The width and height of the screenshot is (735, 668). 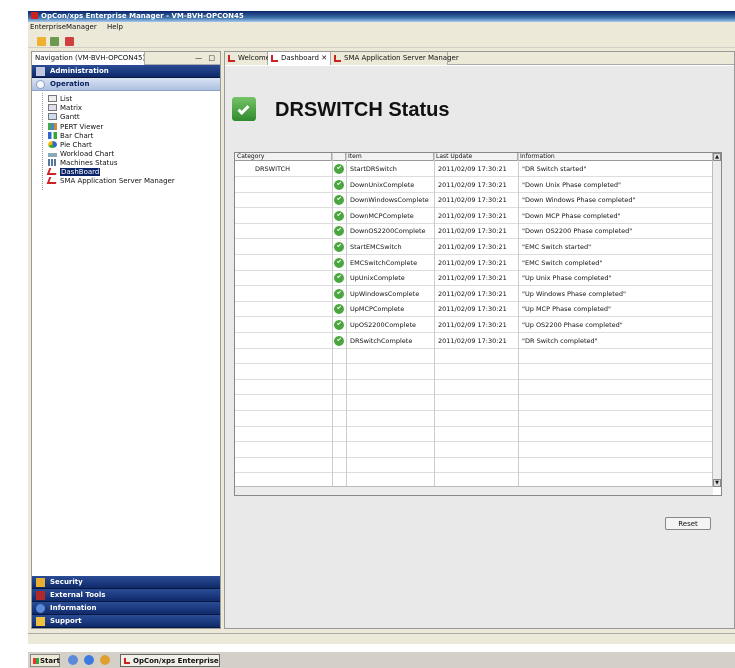 What do you see at coordinates (390, 157) in the screenshot?
I see `column-header-item: Item` at bounding box center [390, 157].